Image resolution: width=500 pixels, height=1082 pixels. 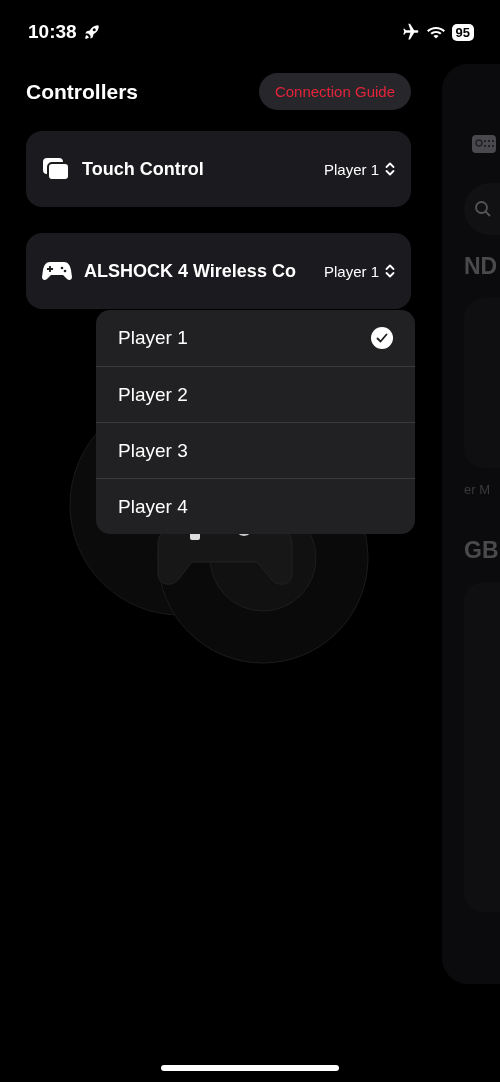 I want to click on menu-item-label: Player 4, so click(x=153, y=506).